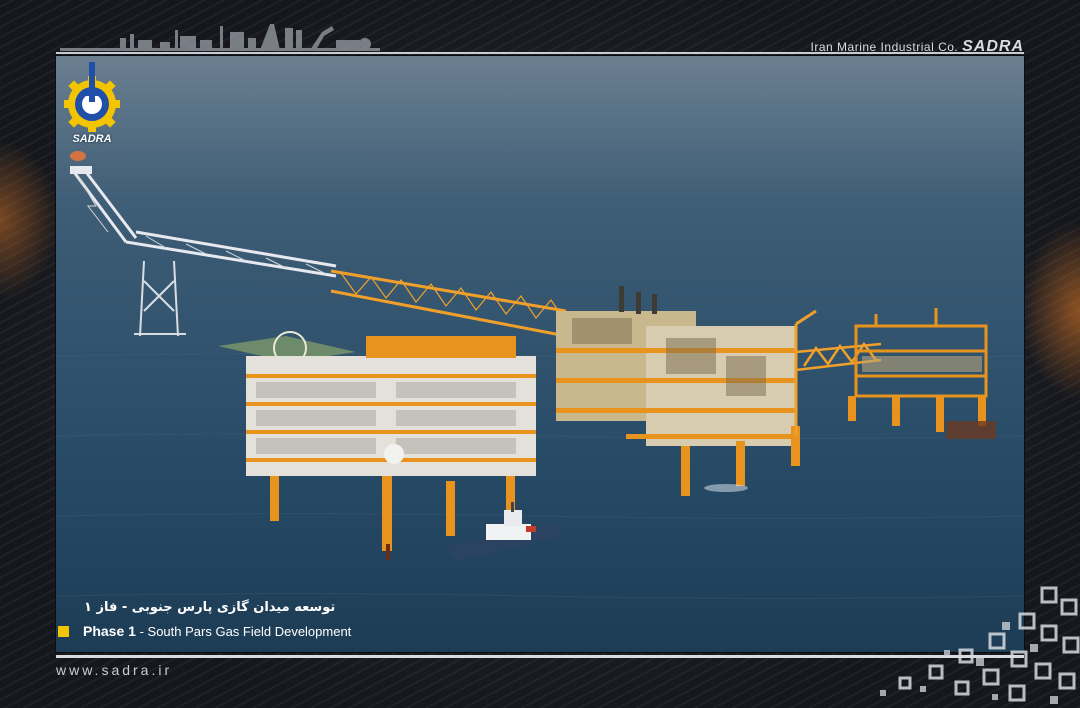 This screenshot has width=1080, height=708. I want to click on sadra-gear-logo-icon, so click(92, 97).